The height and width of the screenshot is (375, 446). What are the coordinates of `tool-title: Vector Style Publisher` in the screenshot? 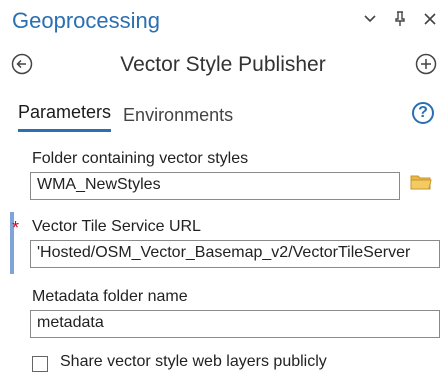 It's located at (223, 64).